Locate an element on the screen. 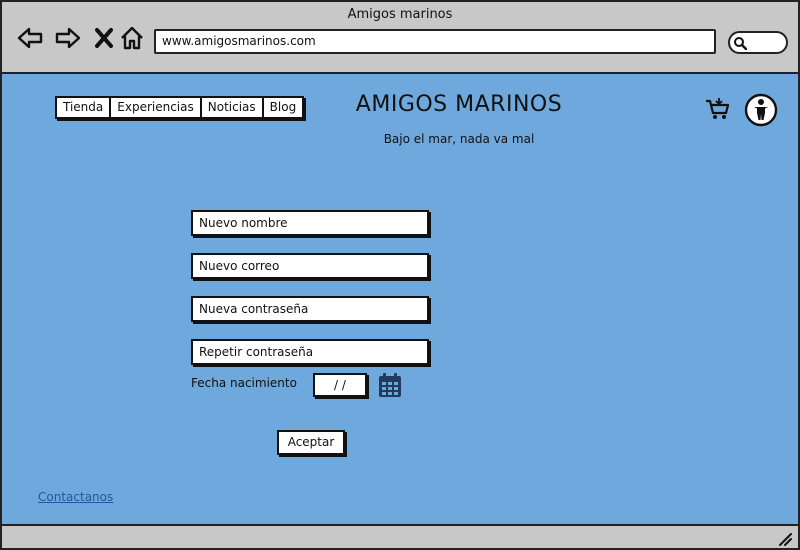  nav-item-blog: Blog is located at coordinates (283, 107).